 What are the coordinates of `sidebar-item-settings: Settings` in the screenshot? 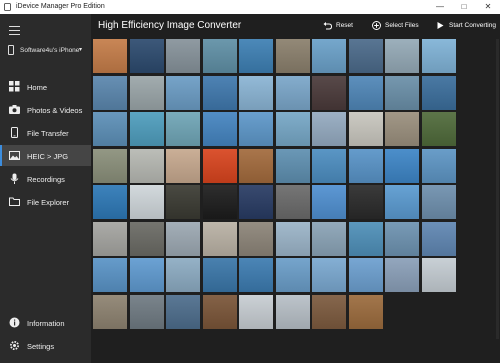 It's located at (45, 345).